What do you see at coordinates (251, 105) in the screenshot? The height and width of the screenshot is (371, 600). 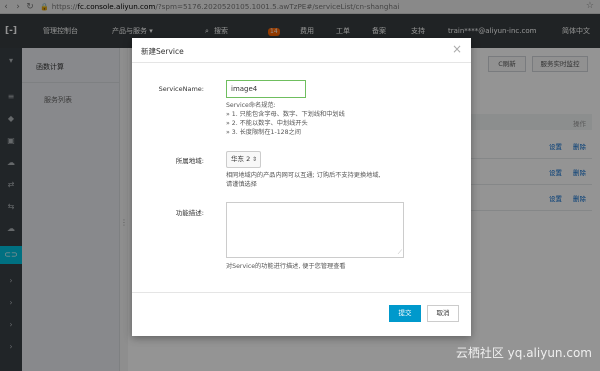 I see `name-rule-line: Service命名规范:` at bounding box center [251, 105].